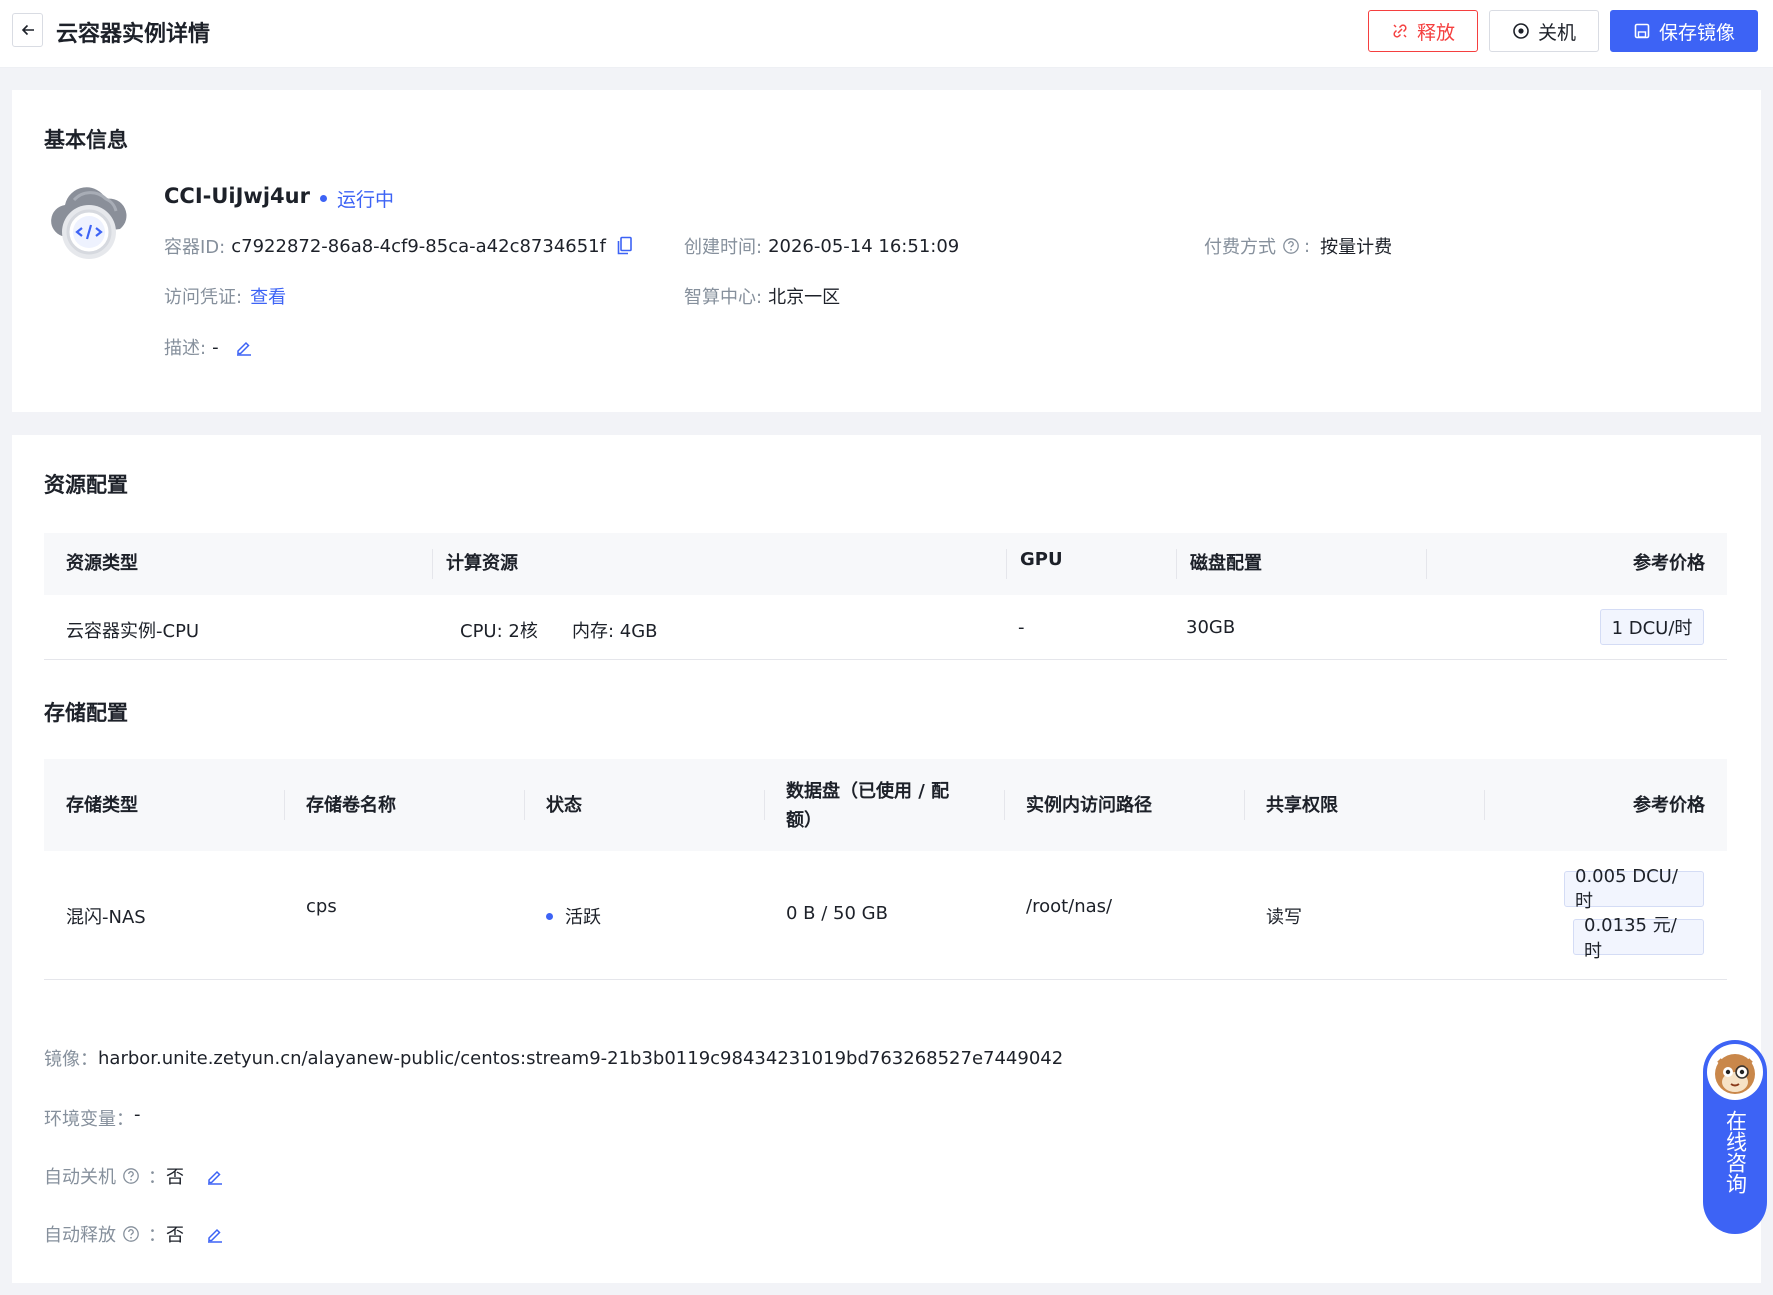 The height and width of the screenshot is (1295, 1773). Describe the element at coordinates (71, 1059) in the screenshot. I see `image-label: 镜像：` at that location.